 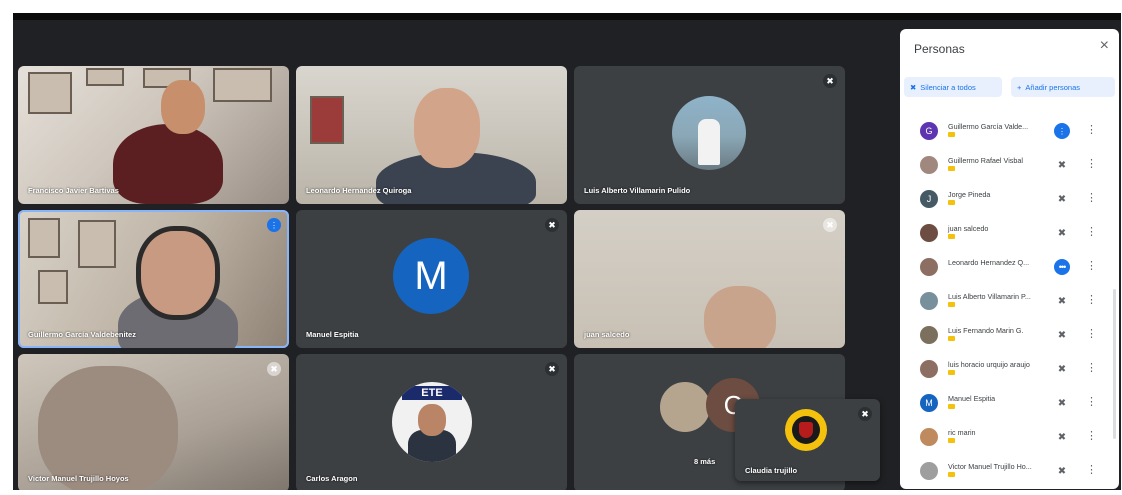 What do you see at coordinates (1019, 87) in the screenshot?
I see `add-person-icon: +` at bounding box center [1019, 87].